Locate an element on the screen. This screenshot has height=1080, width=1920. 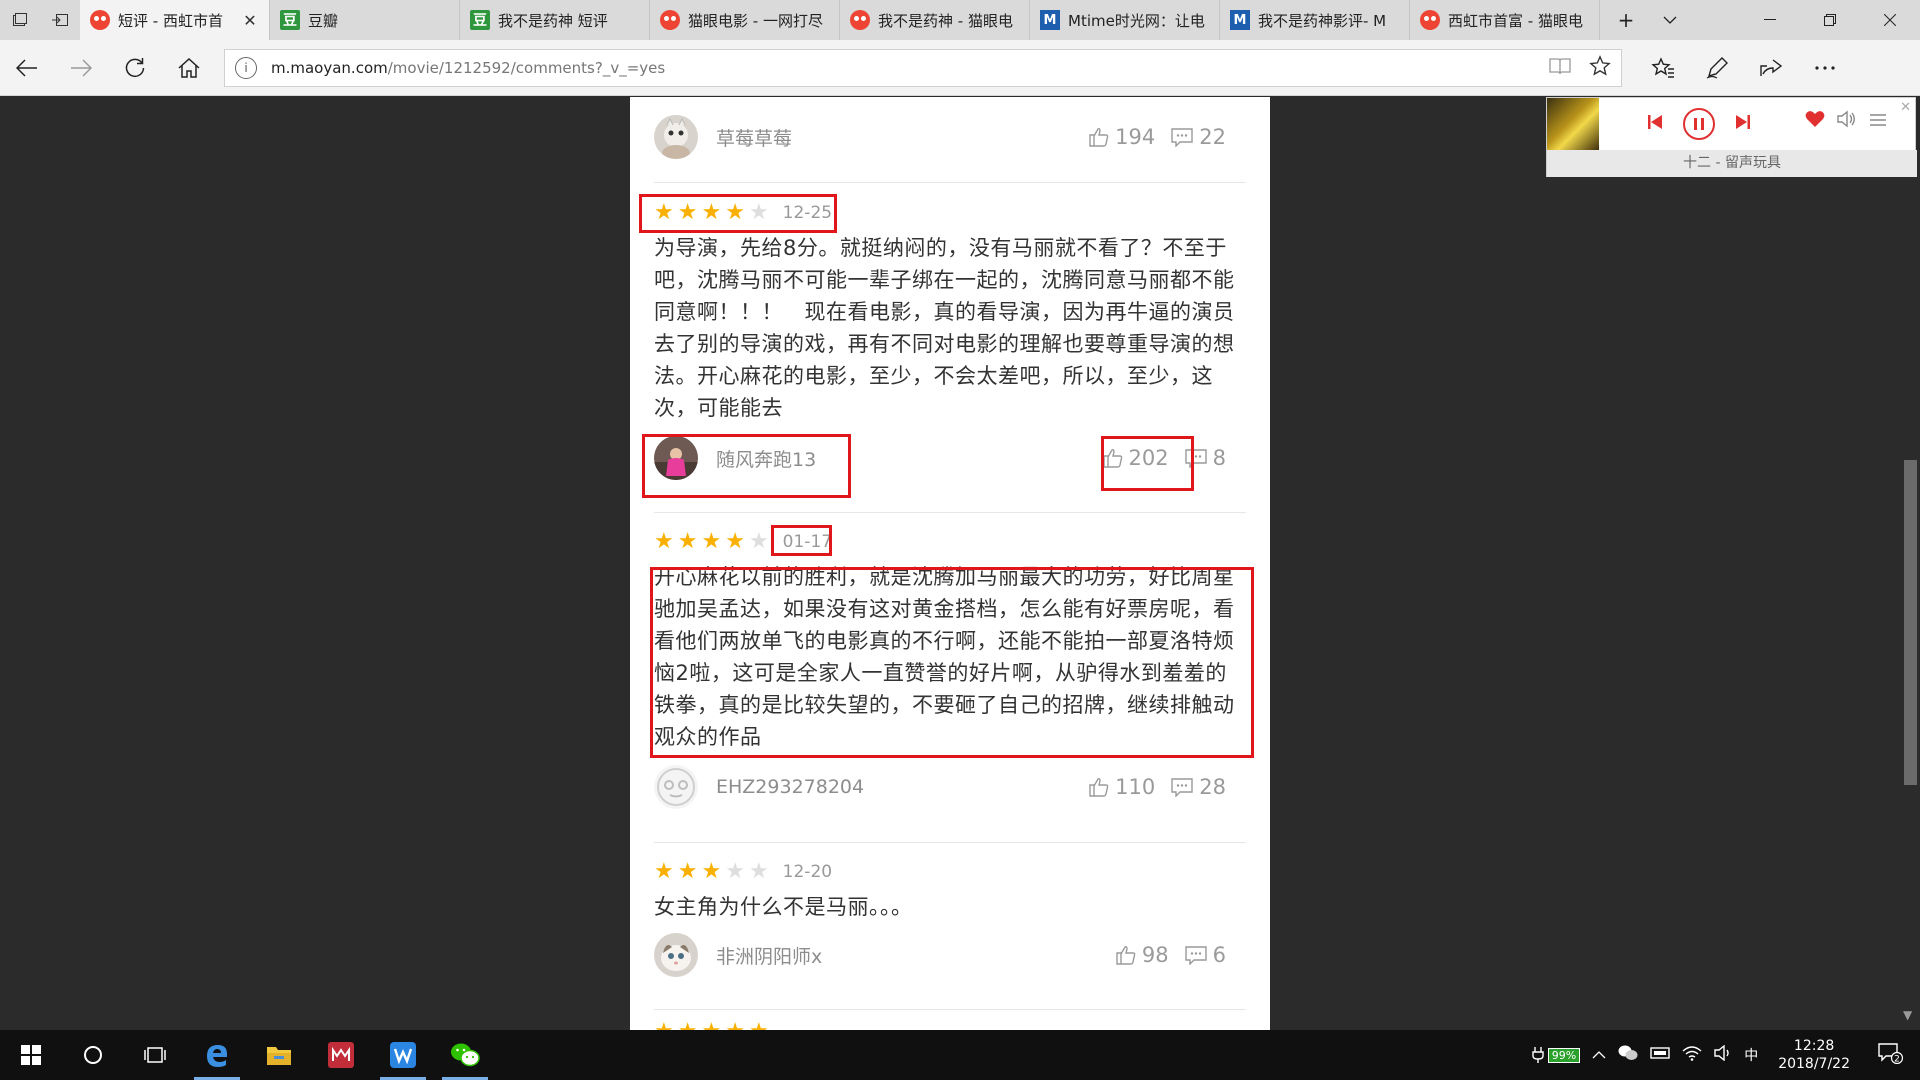
wps-writer-icon is located at coordinates (403, 1055).